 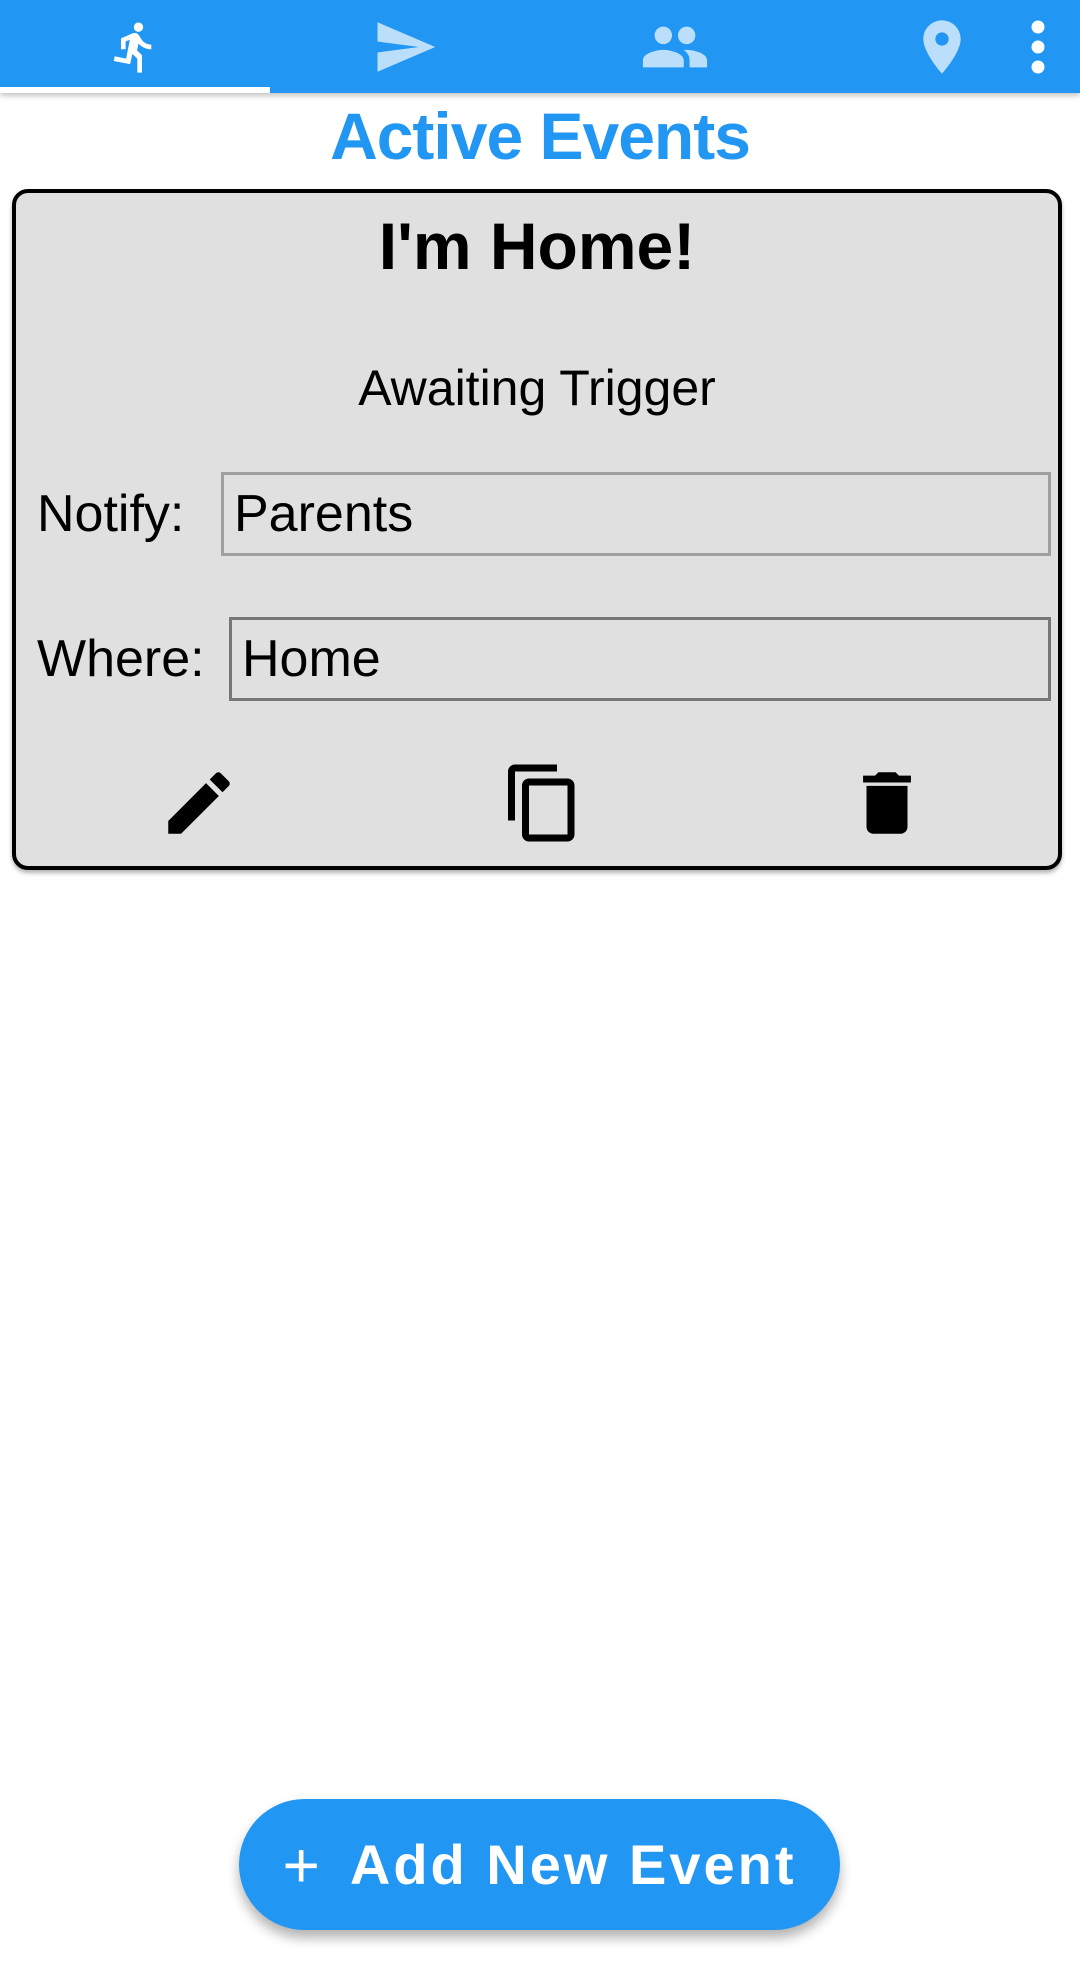 I want to click on add-new-event-label: Add New Event, so click(x=573, y=1864).